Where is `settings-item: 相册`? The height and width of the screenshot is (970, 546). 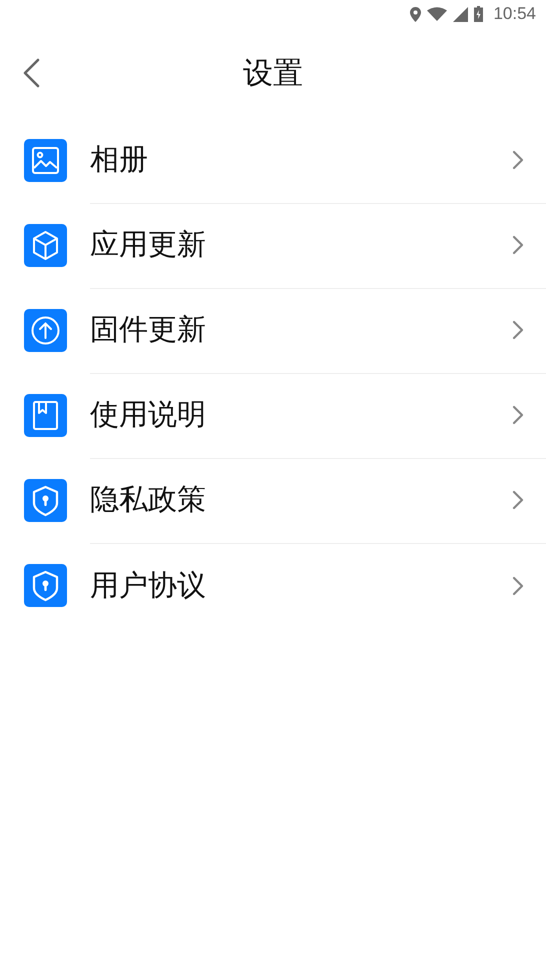 settings-item: 相册 is located at coordinates (273, 160).